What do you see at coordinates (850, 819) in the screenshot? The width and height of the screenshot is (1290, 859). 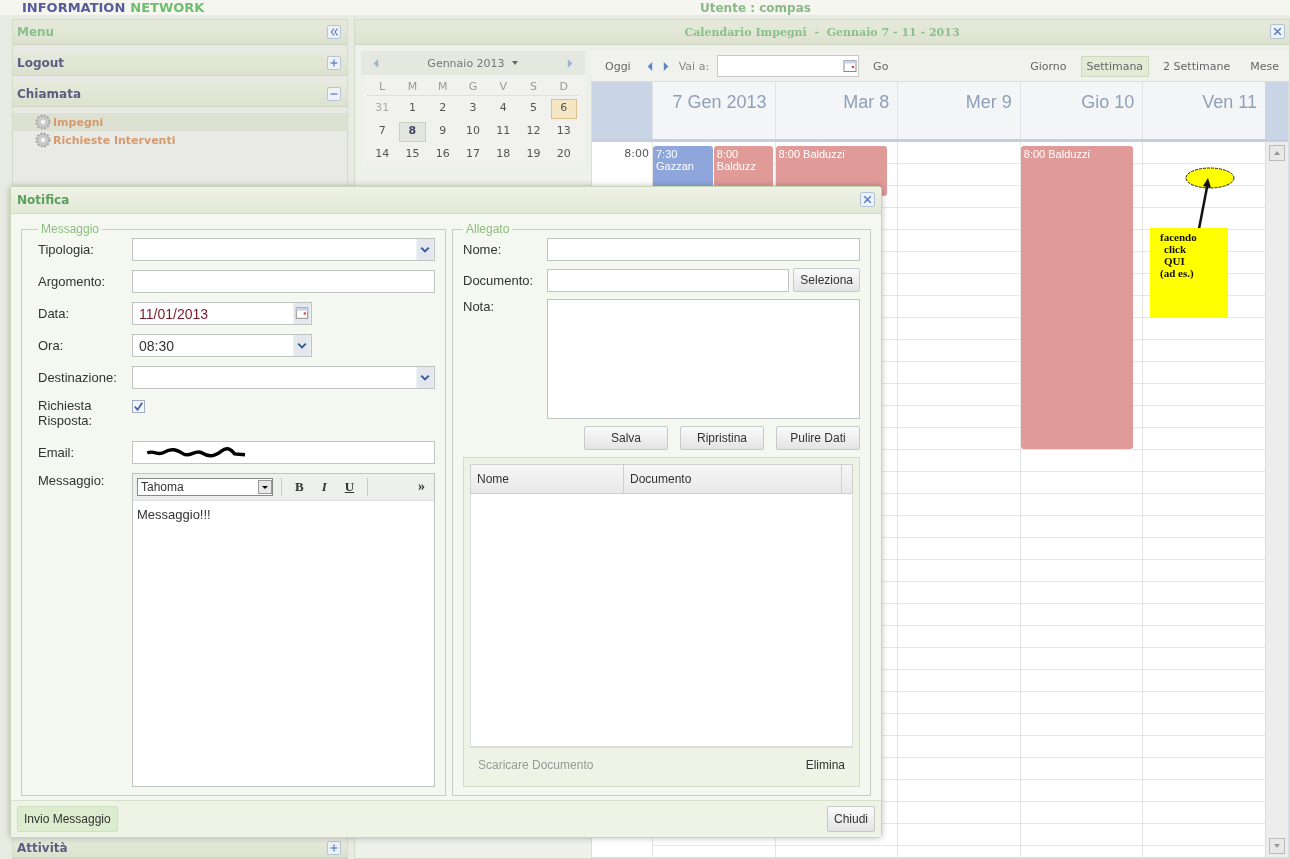 I see `footer-button: Chiudi` at bounding box center [850, 819].